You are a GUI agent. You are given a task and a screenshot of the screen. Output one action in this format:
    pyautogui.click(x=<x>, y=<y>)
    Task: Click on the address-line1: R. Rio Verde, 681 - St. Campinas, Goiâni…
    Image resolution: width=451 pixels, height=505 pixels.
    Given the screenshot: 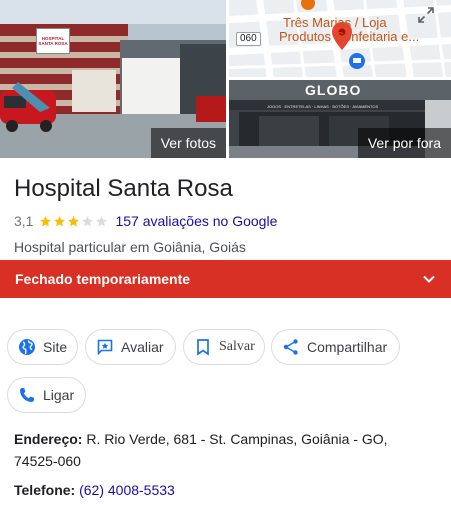 What is the action you would take?
    pyautogui.click(x=235, y=439)
    